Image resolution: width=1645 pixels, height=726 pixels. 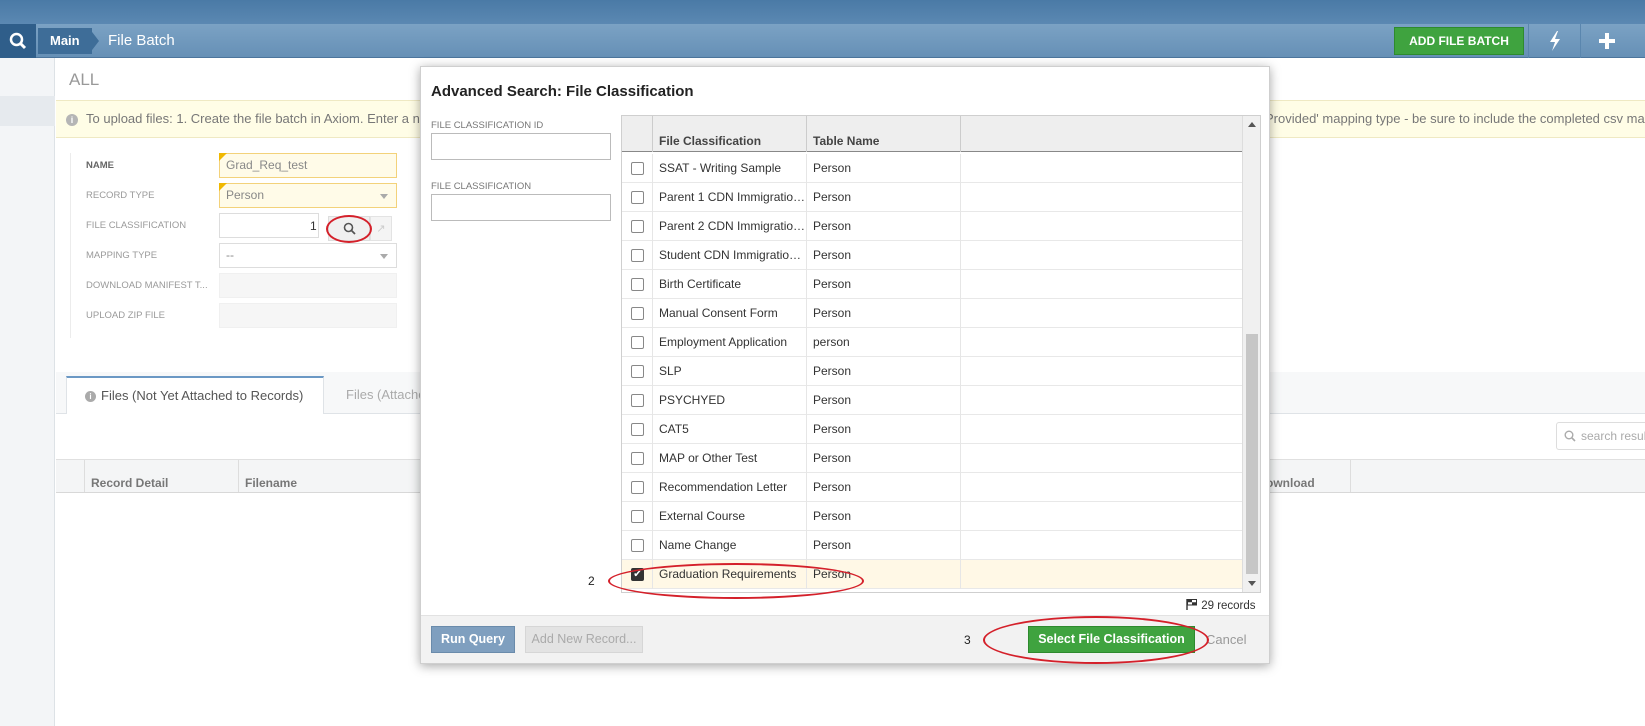 What do you see at coordinates (729, 429) in the screenshot?
I see `cell-file-classification: CAT5` at bounding box center [729, 429].